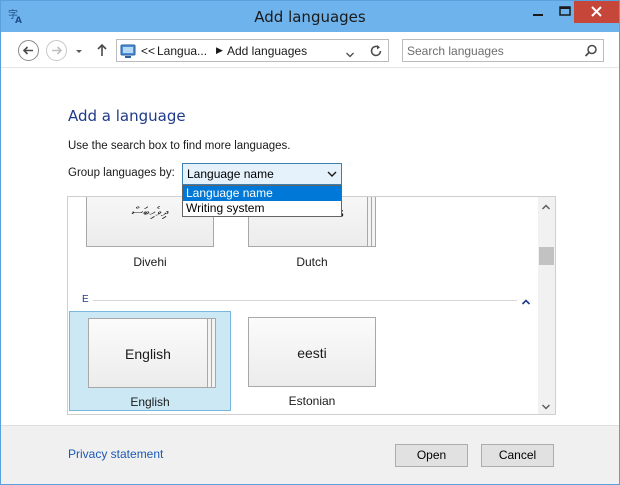 Image resolution: width=620 pixels, height=485 pixels. I want to click on tile-label: Dutch, so click(312, 262).